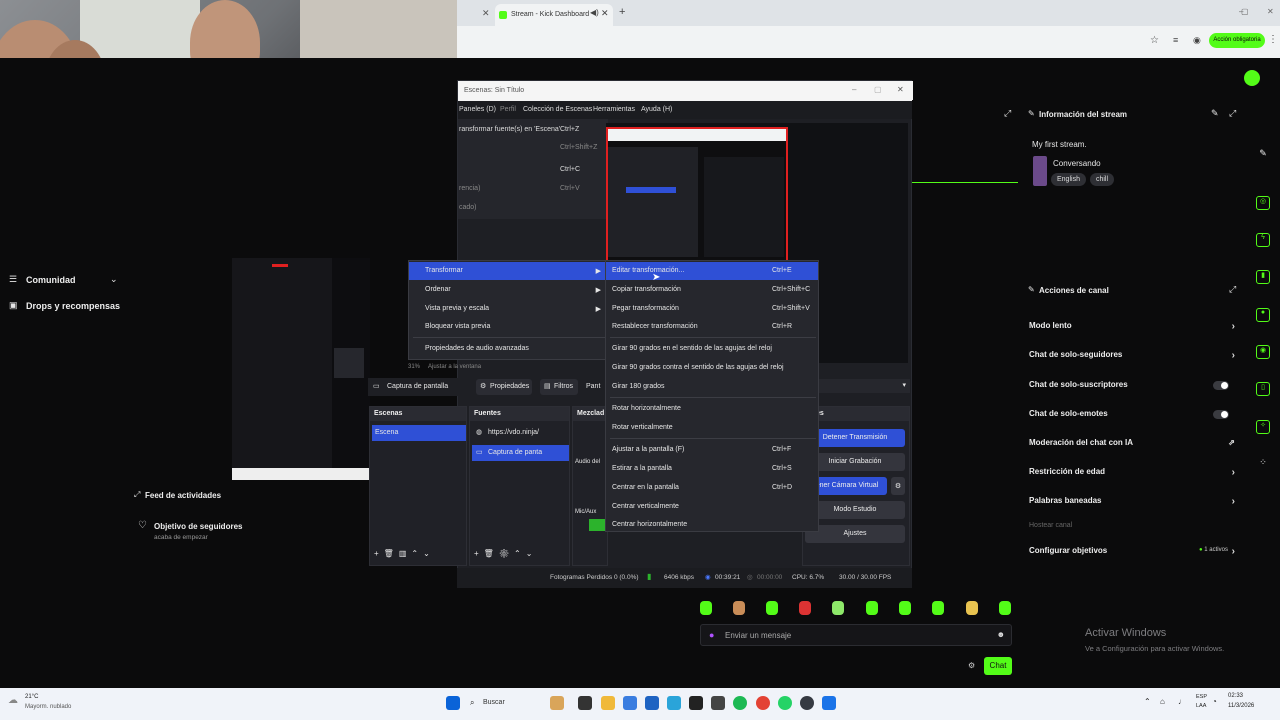 This screenshot has height=720, width=1280. What do you see at coordinates (1252, 78) in the screenshot?
I see `user-avatar` at bounding box center [1252, 78].